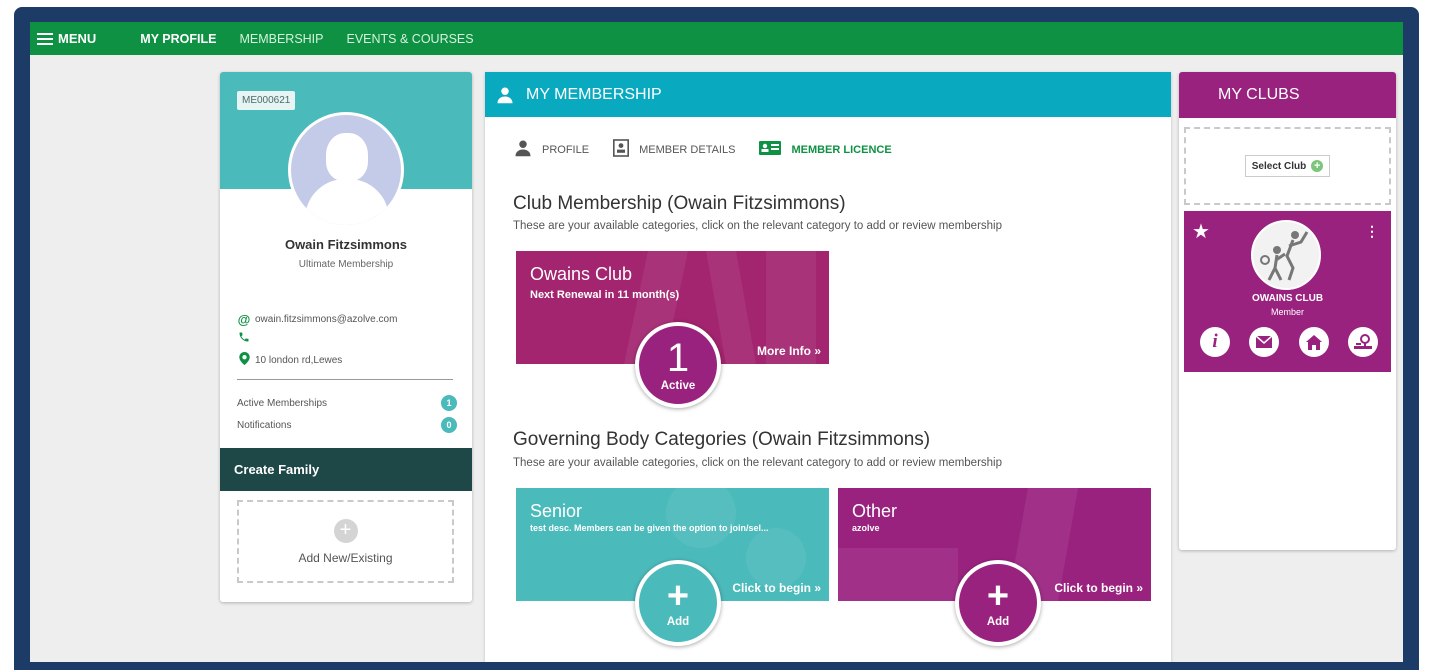 The image size is (1430, 670). I want to click on location-icon, so click(1362, 342).